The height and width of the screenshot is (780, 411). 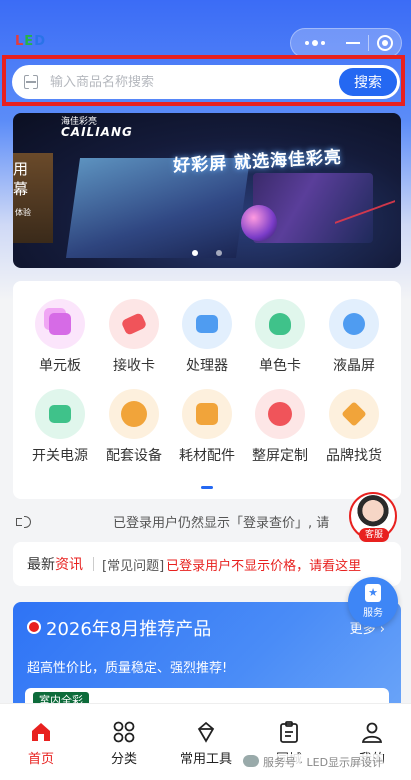 What do you see at coordinates (207, 414) in the screenshot?
I see `calendar-icon` at bounding box center [207, 414].